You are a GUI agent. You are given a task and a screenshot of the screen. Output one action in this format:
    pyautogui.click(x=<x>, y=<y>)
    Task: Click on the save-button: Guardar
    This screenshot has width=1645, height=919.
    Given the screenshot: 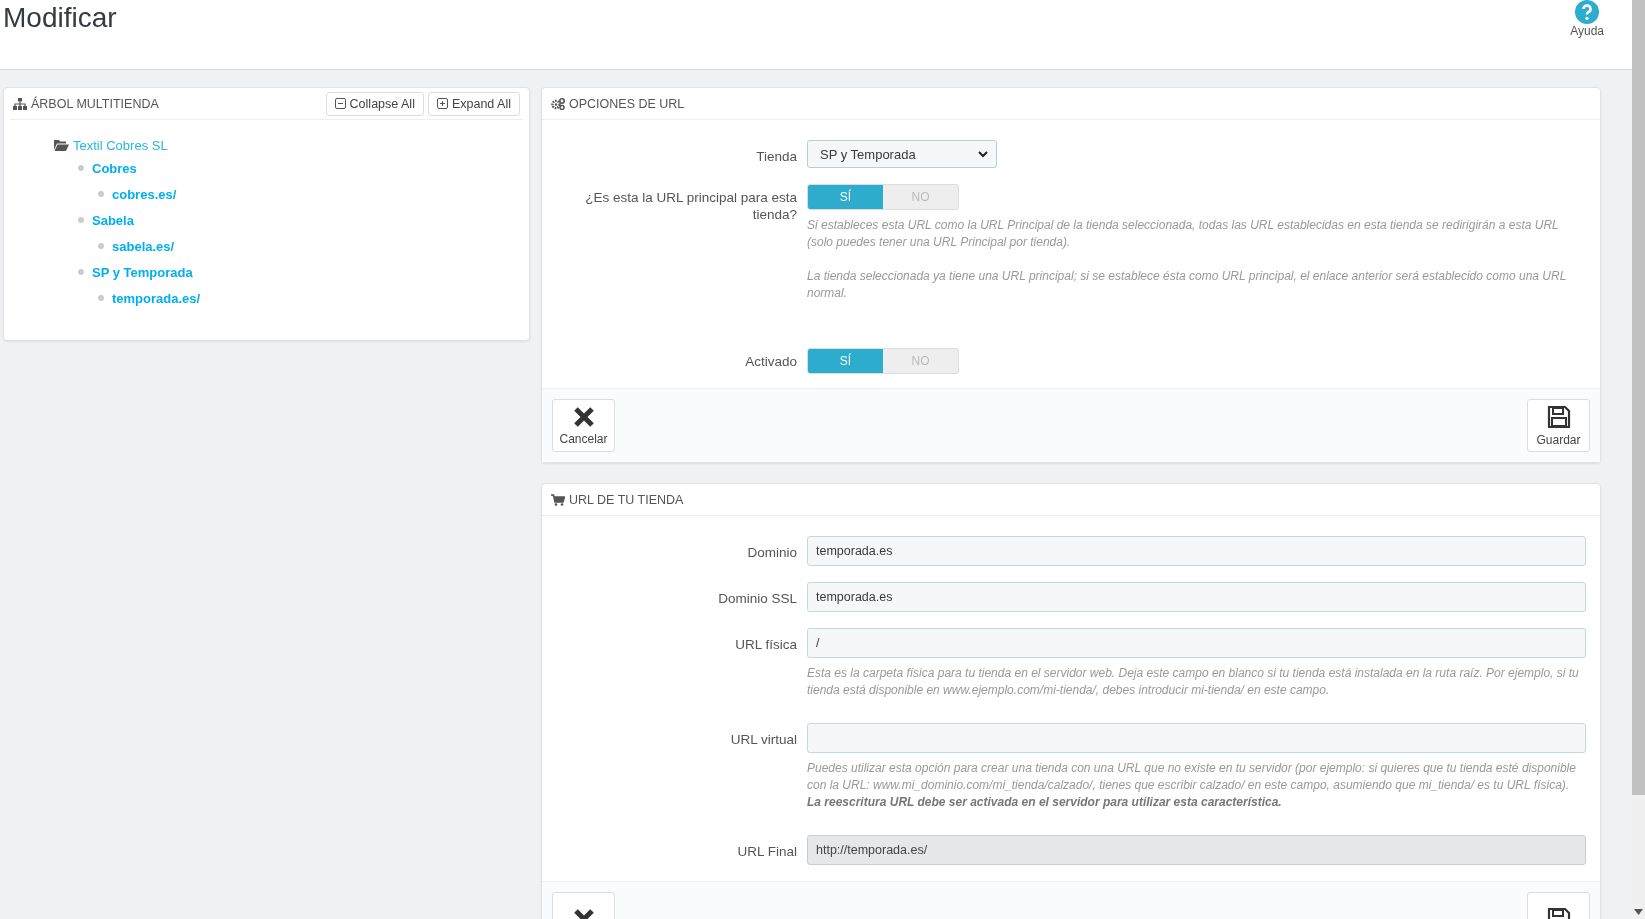 What is the action you would take?
    pyautogui.click(x=1558, y=425)
    